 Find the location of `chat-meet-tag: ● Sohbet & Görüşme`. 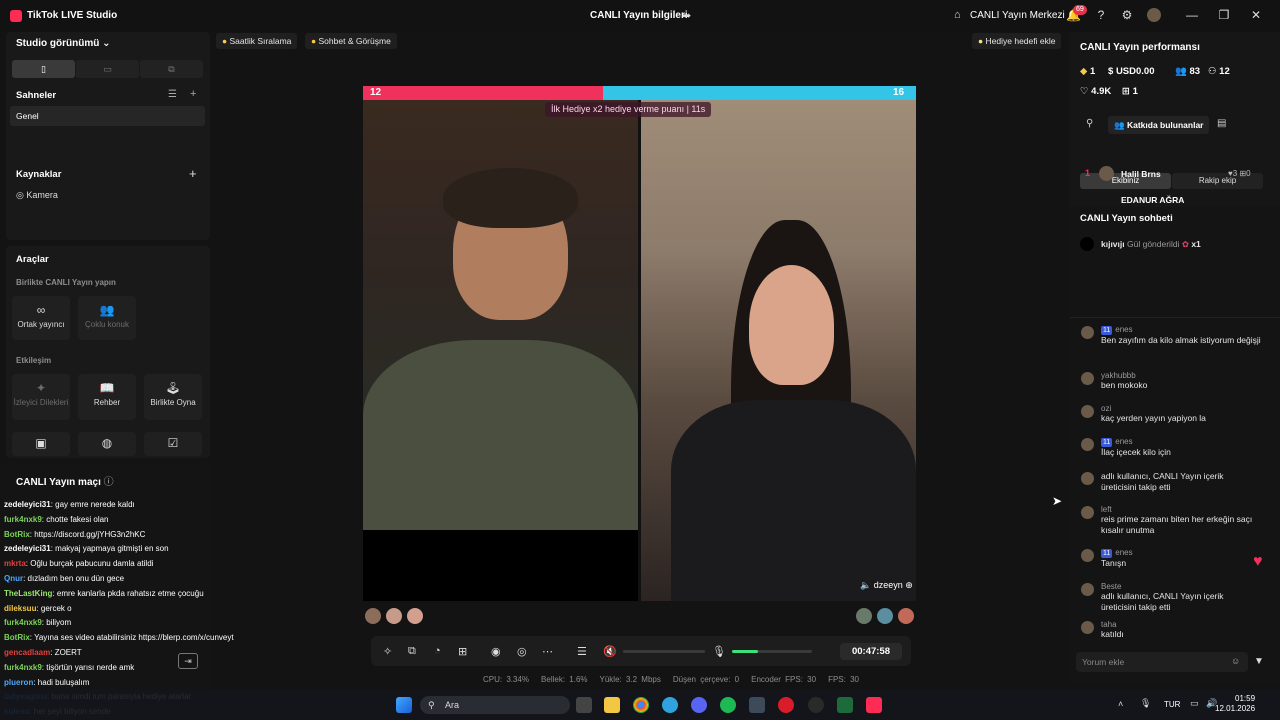

chat-meet-tag: ● Sohbet & Görüşme is located at coordinates (351, 41).